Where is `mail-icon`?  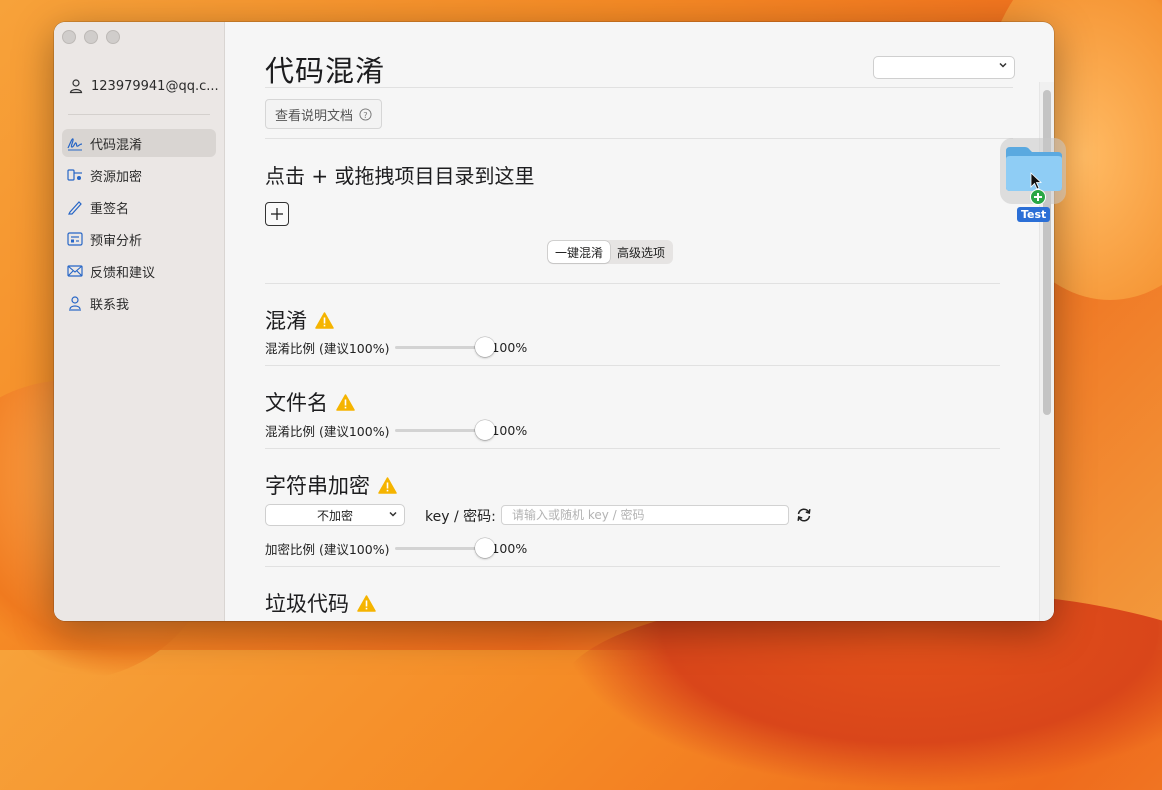 mail-icon is located at coordinates (75, 271).